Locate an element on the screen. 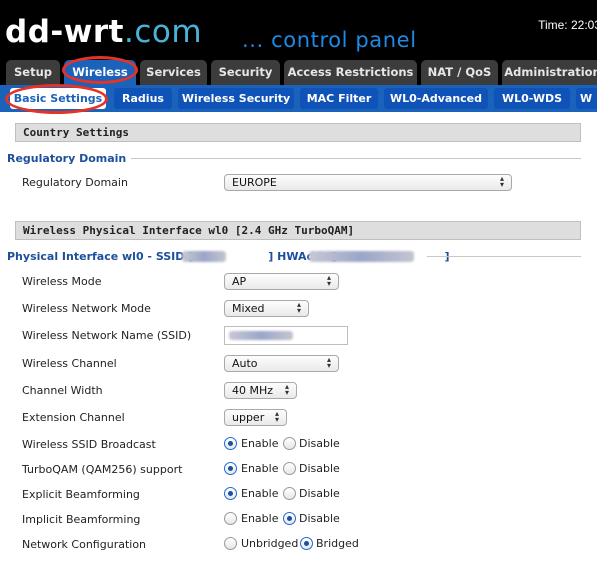 This screenshot has width=597, height=575. wireless-mode-label: Wireless Mode is located at coordinates (62, 281).